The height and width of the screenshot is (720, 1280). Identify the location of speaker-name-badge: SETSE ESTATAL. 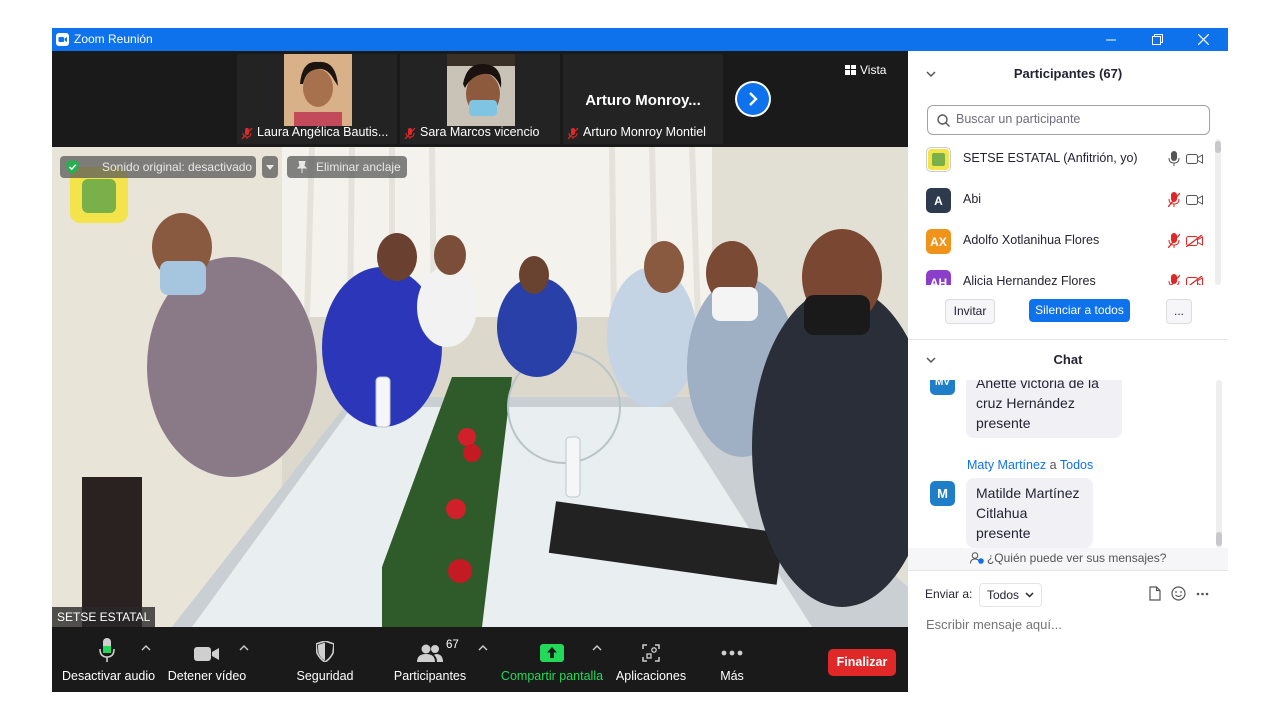
(104, 617).